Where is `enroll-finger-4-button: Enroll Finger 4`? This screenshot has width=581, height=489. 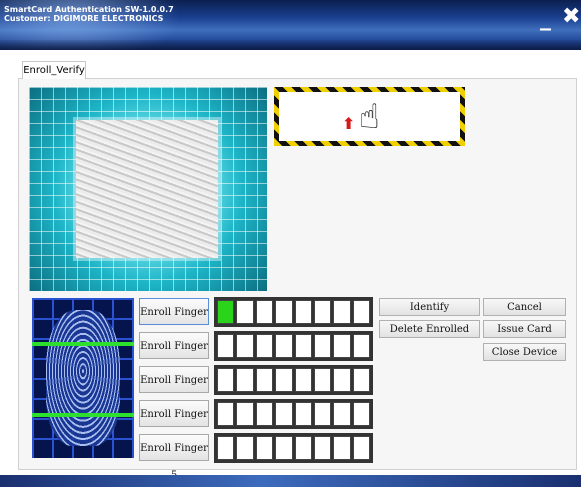
enroll-finger-4-button: Enroll Finger 4 is located at coordinates (174, 423).